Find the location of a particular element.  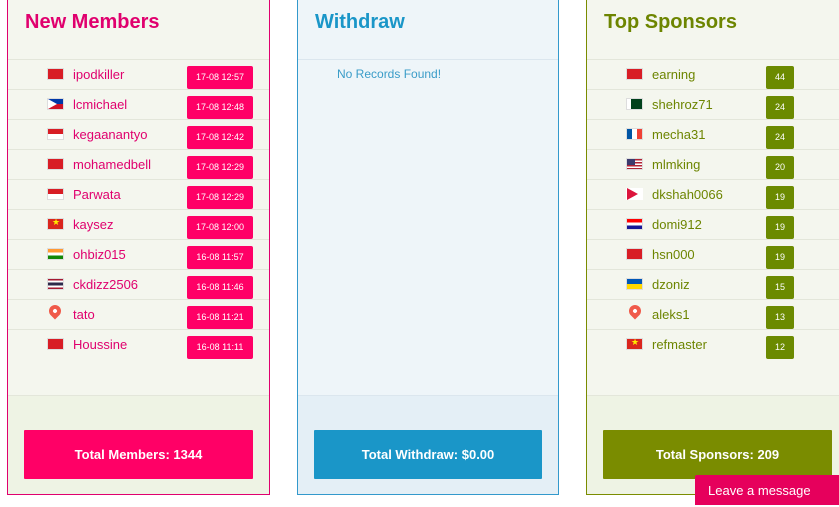

thailand-flag-icon is located at coordinates (55, 284).